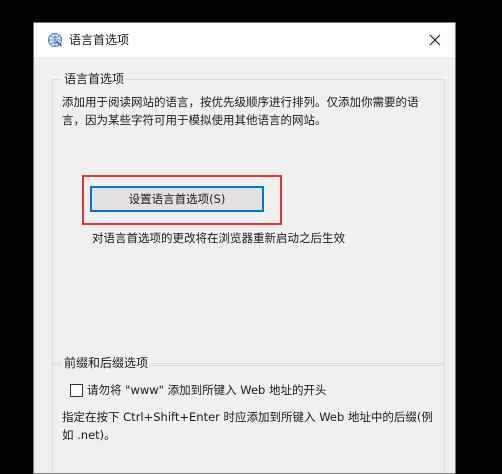 Image resolution: width=502 pixels, height=474 pixels. Describe the element at coordinates (244, 40) in the screenshot. I see `title-bar: 语言首选项` at that location.